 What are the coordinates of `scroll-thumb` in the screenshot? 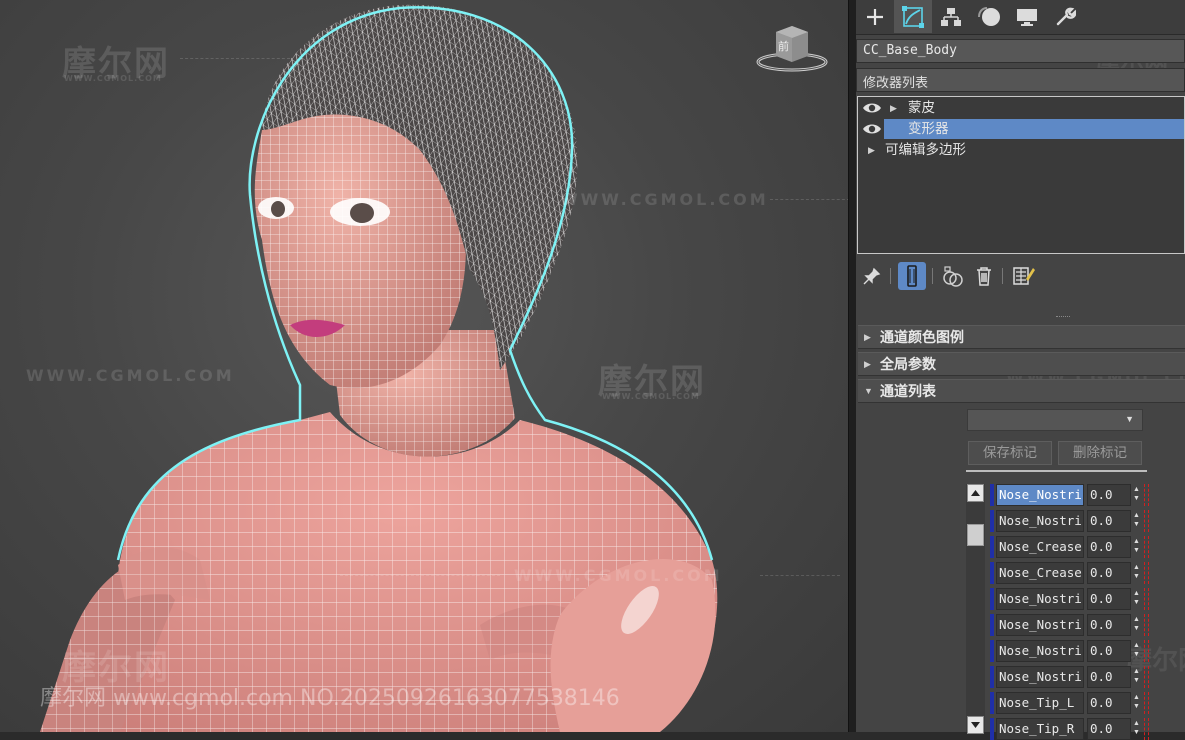 It's located at (975, 535).